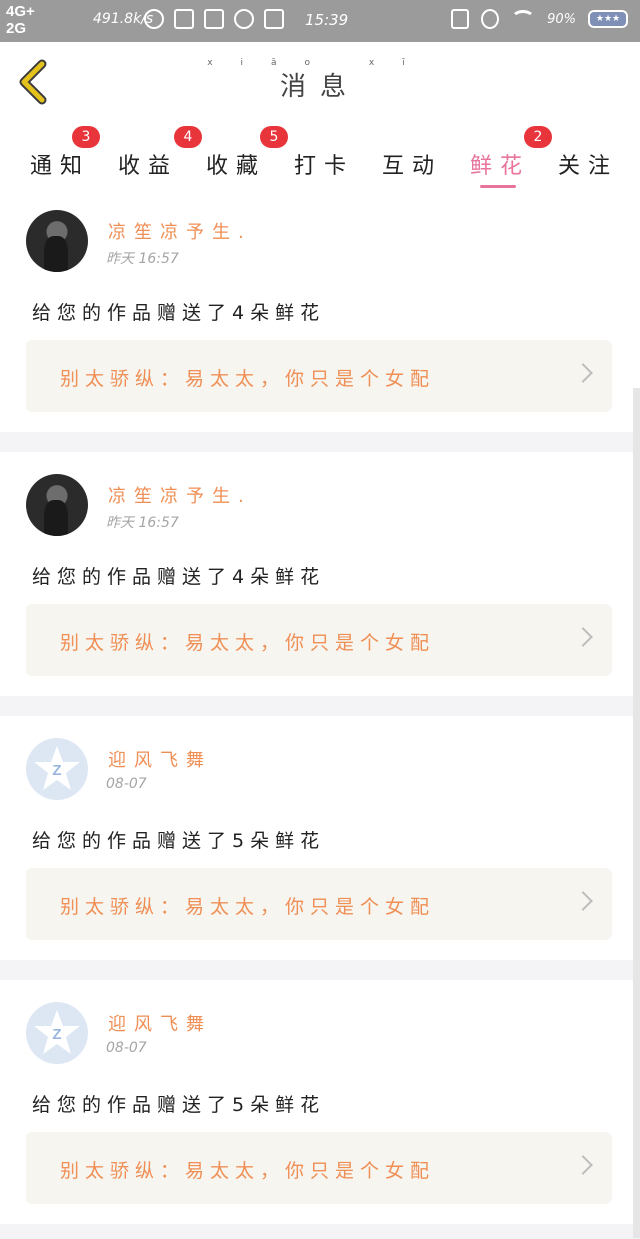  I want to click on network-label-2: 2G, so click(16, 28).